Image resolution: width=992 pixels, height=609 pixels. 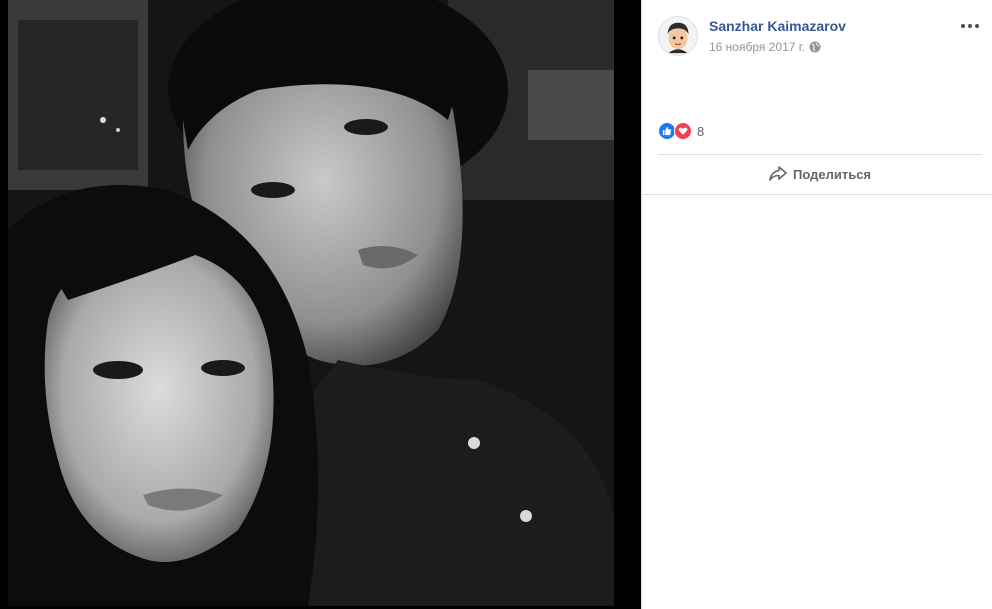 I want to click on author-name-link: Sanzhar Kaimazarov, so click(x=777, y=26).